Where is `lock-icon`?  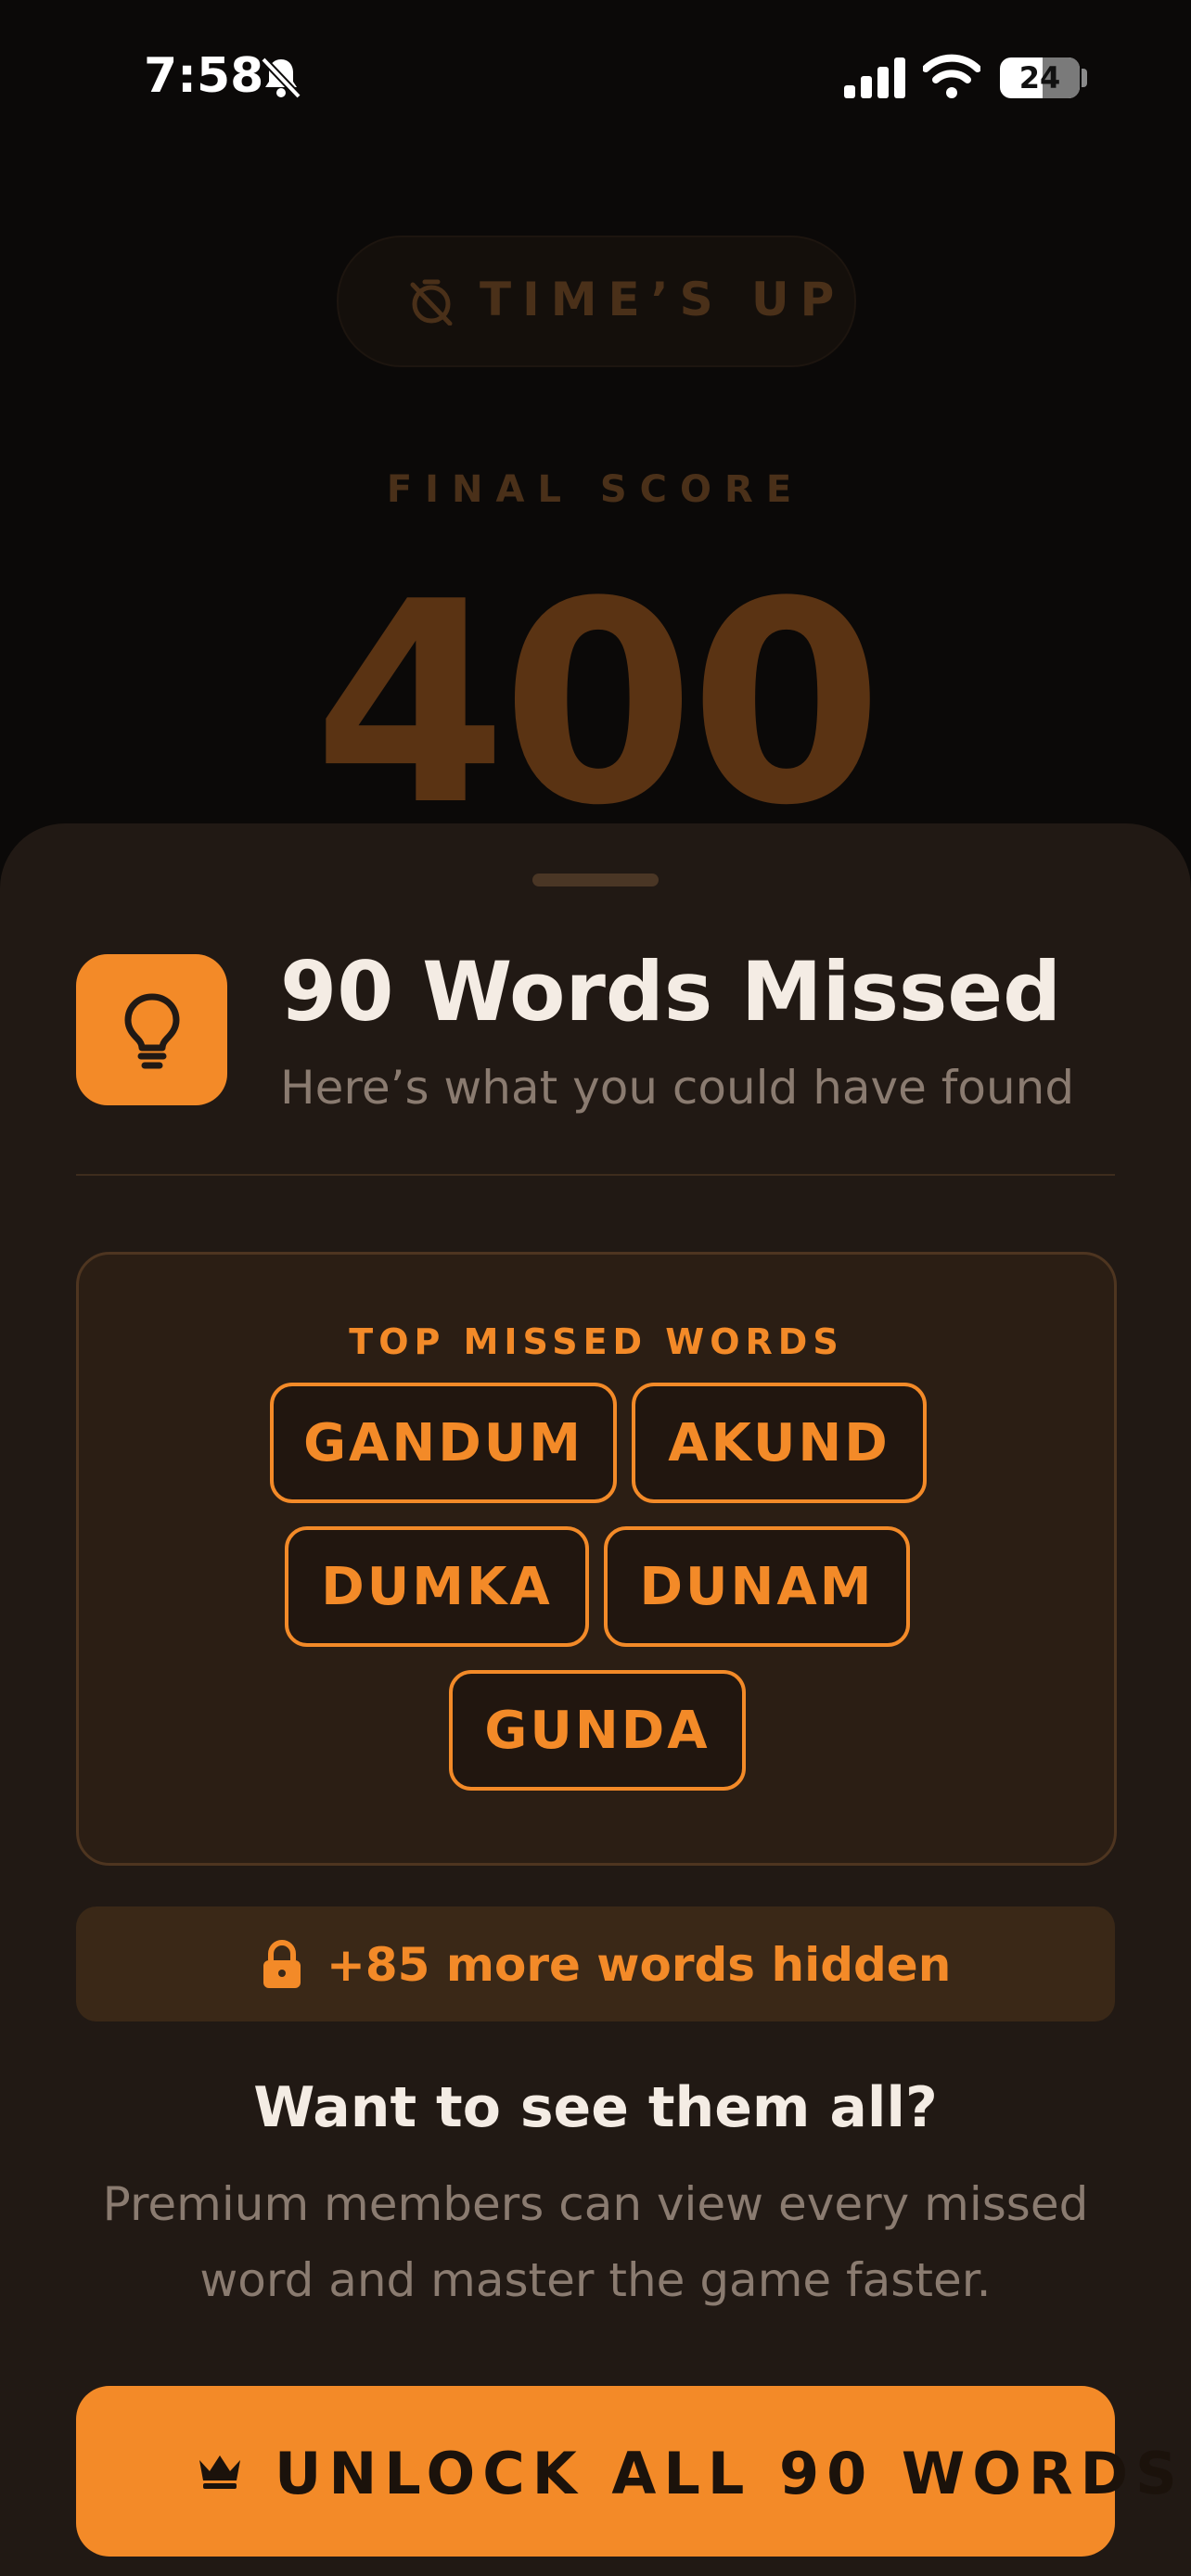
lock-icon is located at coordinates (282, 1964).